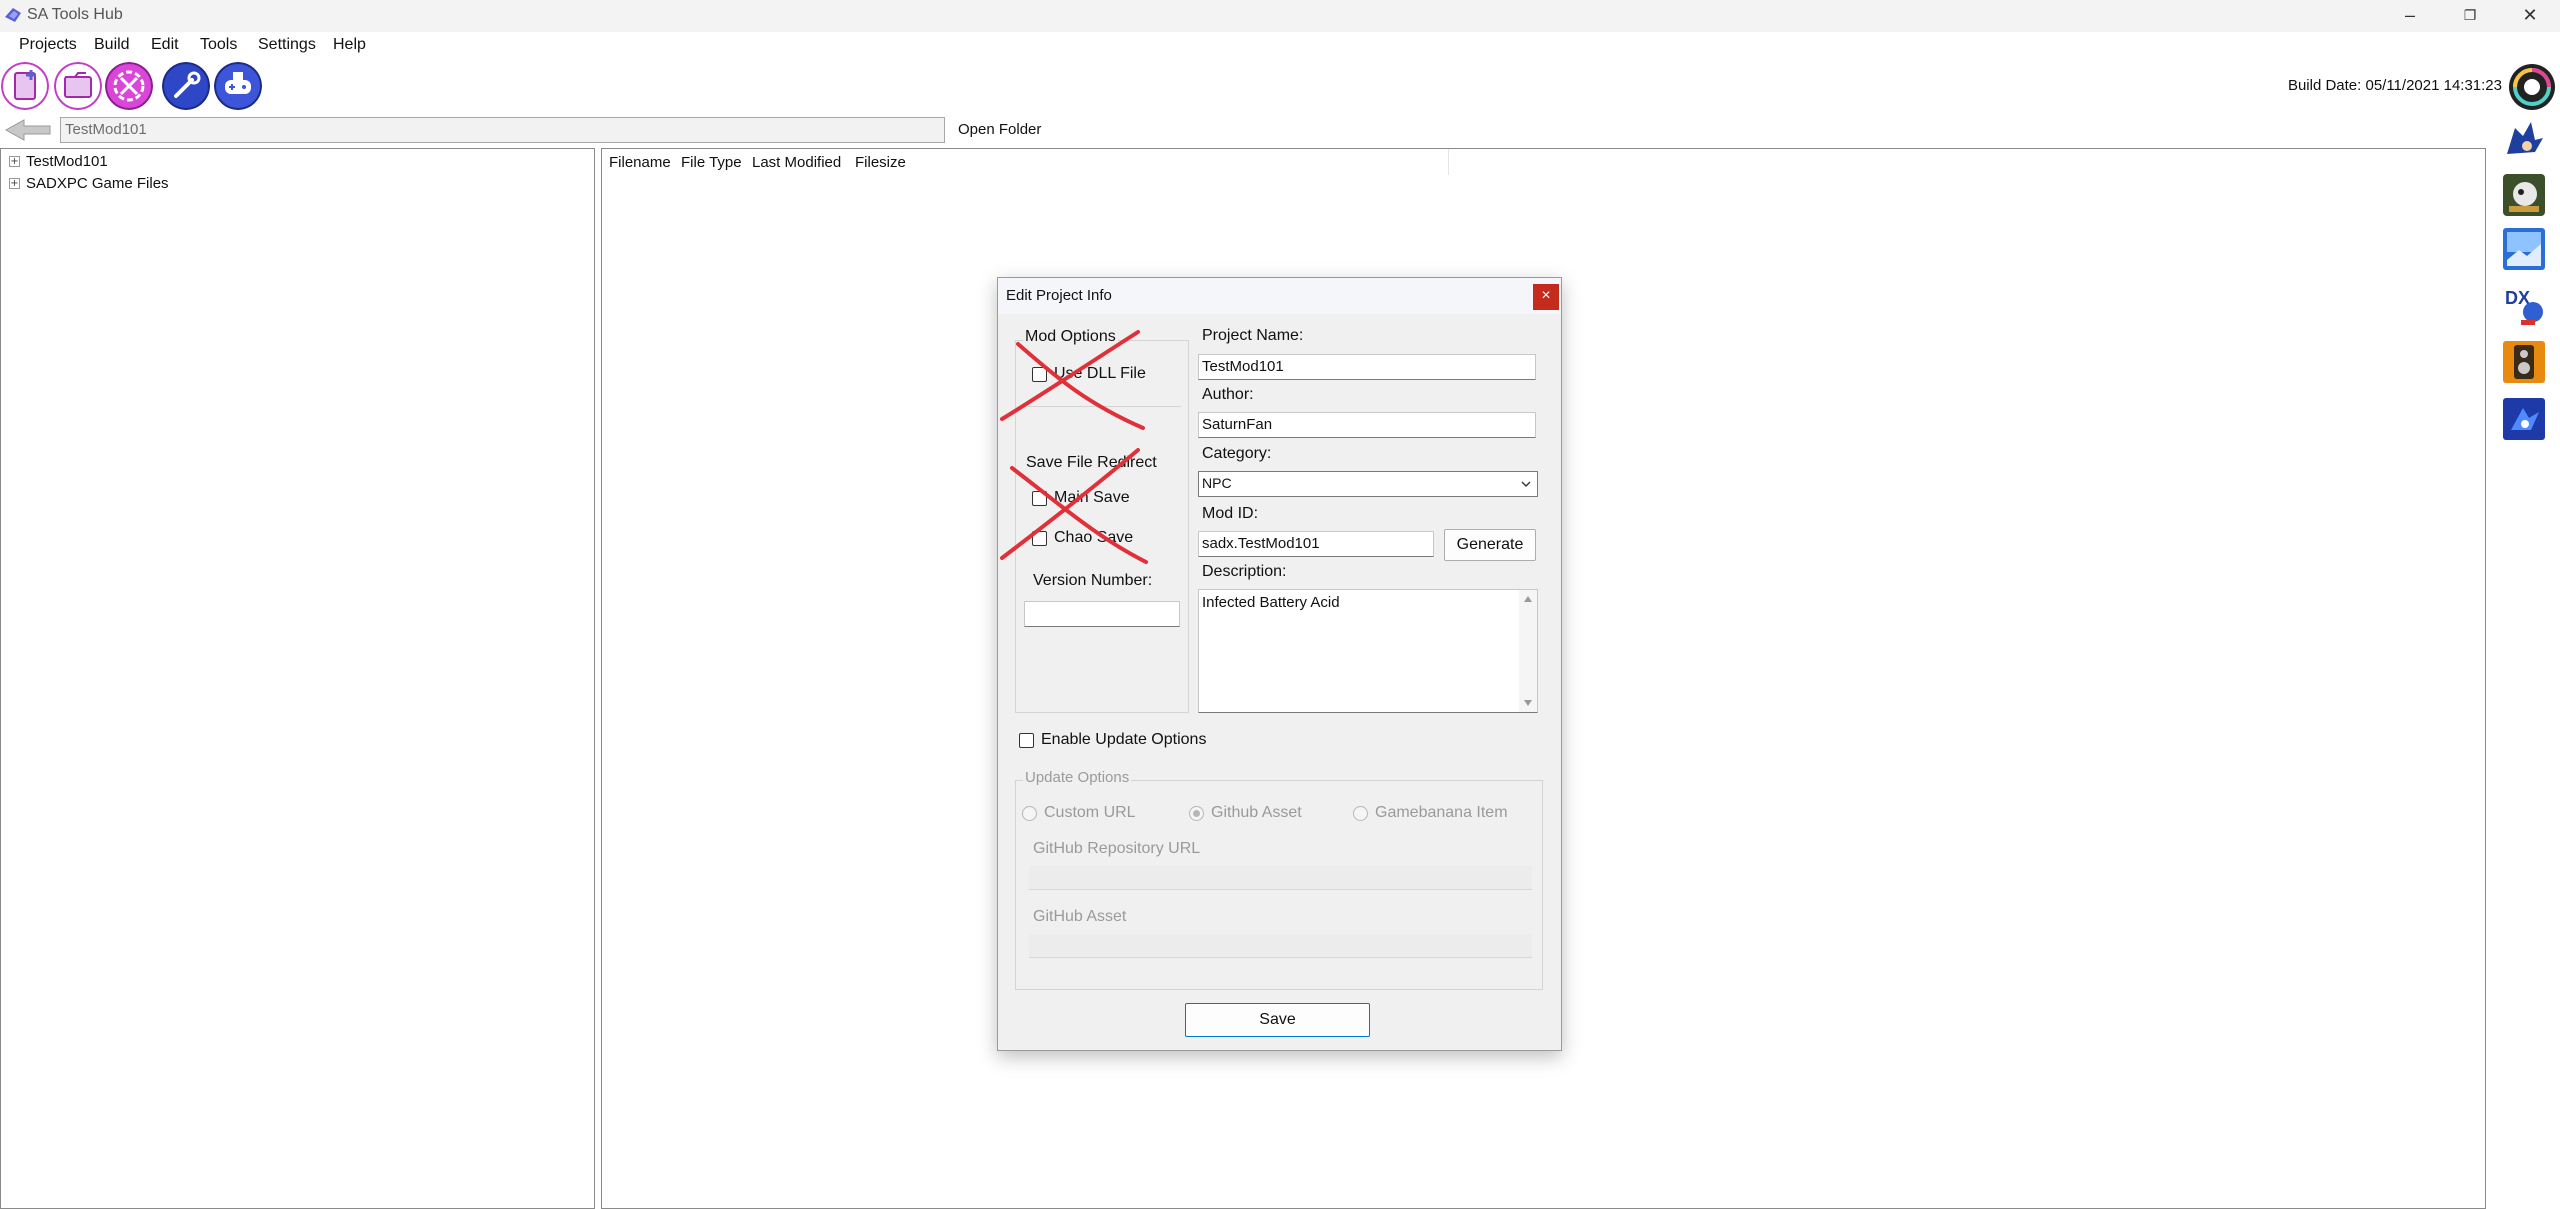  Describe the element at coordinates (2530, 16) in the screenshot. I see `close-window-button: ✕` at that location.